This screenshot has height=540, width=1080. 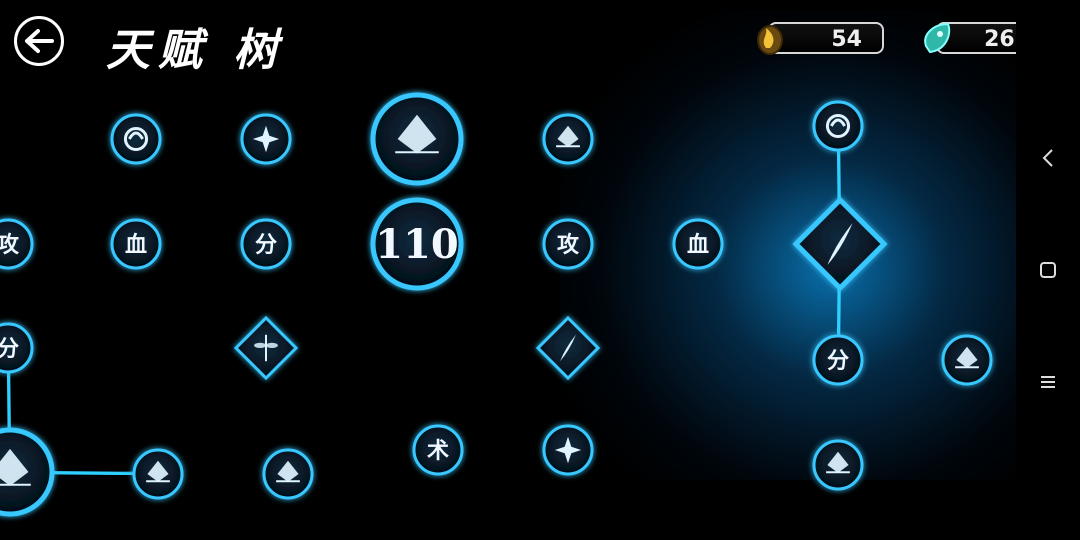 I want to click on talent-node-star-bottom, so click(x=568, y=450).